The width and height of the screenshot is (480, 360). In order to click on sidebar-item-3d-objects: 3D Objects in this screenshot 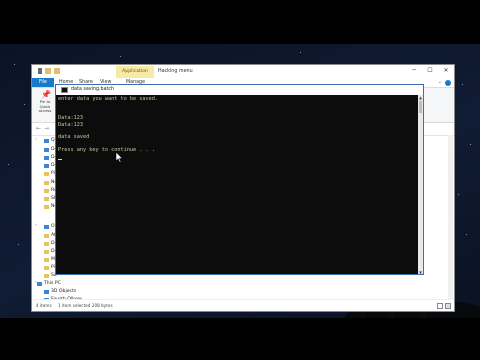, I will do `click(60, 291)`.